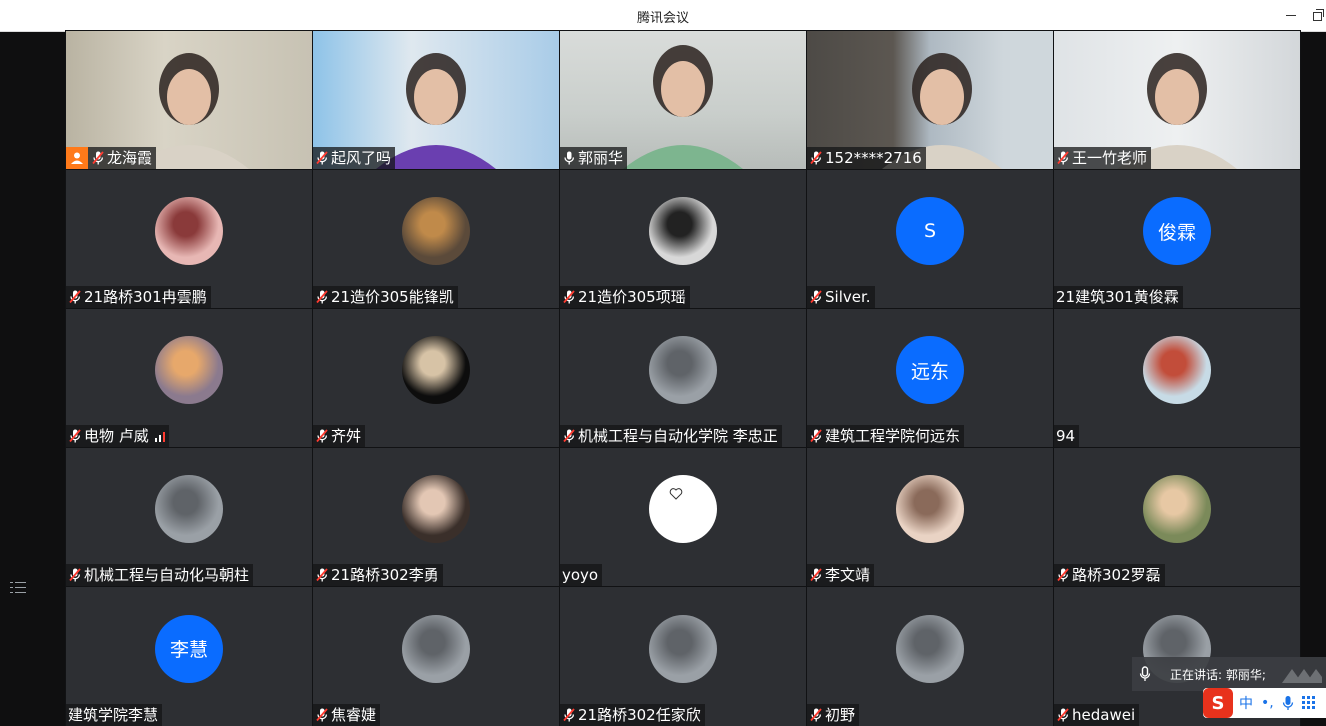  I want to click on name-tag: 龙海霞, so click(111, 158).